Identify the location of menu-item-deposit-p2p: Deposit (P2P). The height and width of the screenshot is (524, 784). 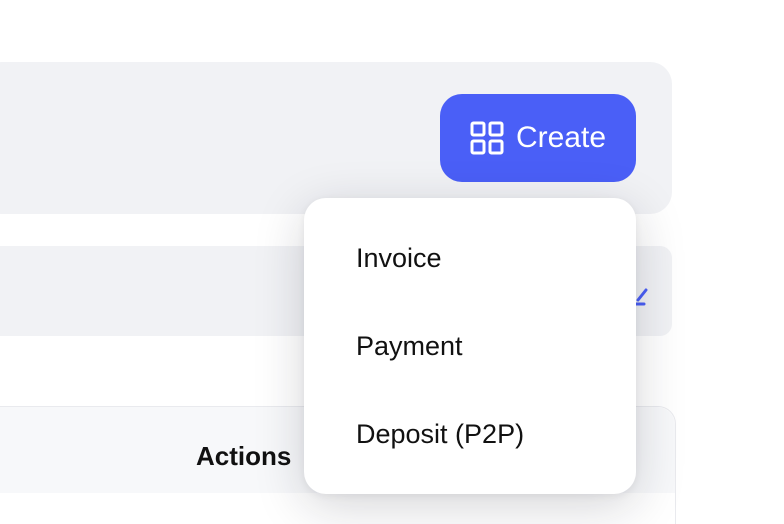
(470, 434).